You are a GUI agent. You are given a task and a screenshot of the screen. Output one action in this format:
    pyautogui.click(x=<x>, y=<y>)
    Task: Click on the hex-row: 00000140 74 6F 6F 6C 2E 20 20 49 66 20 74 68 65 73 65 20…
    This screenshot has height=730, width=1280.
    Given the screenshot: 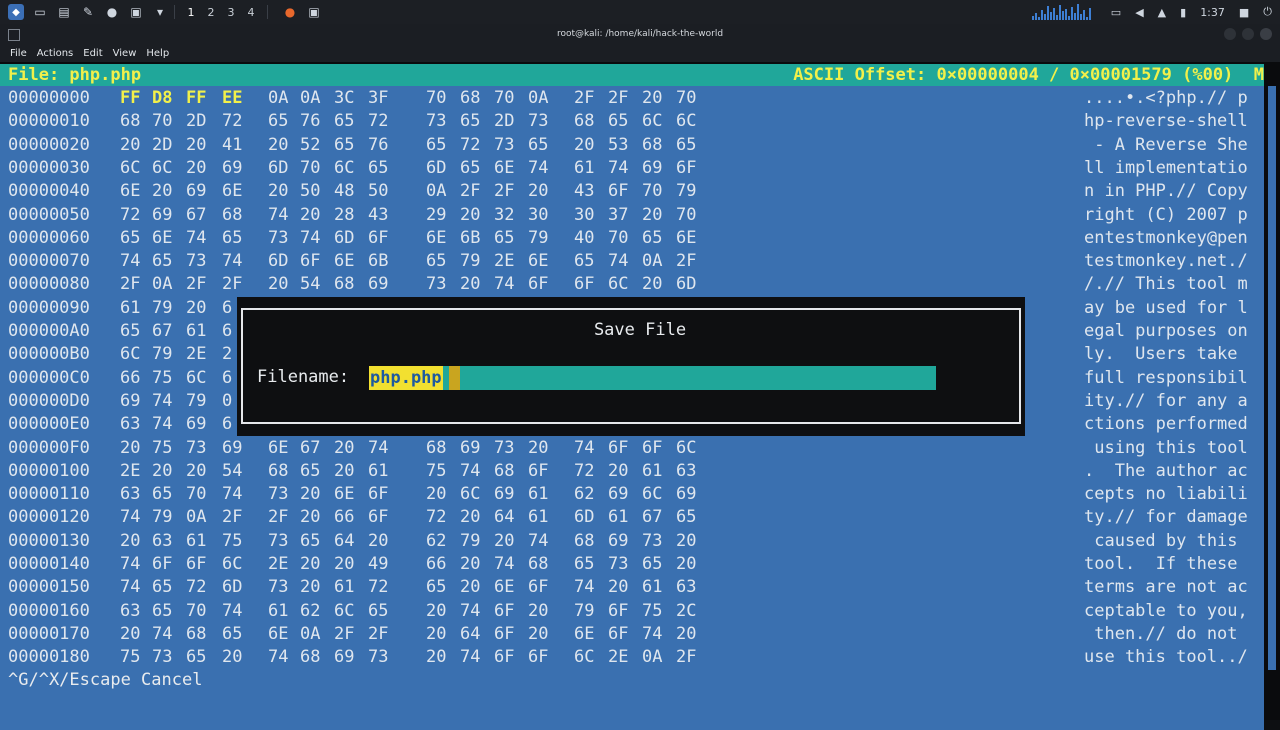 What is the action you would take?
    pyautogui.click(x=632, y=565)
    